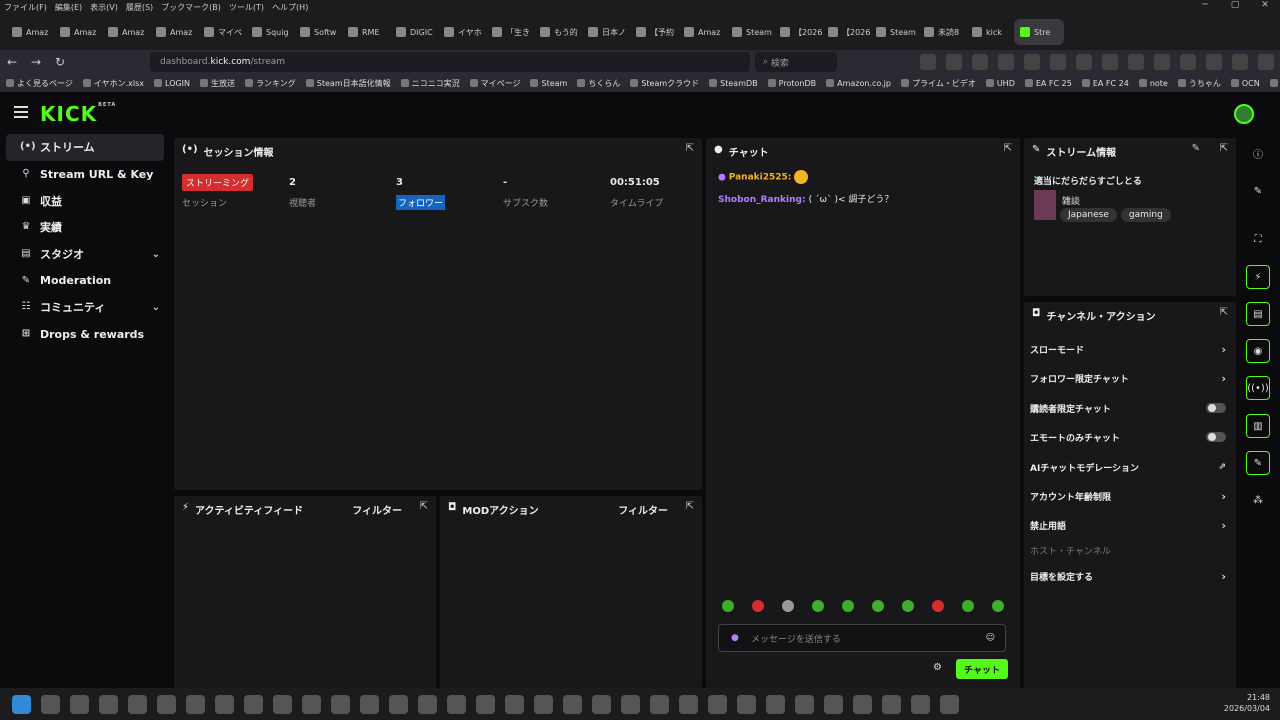 This screenshot has height=720, width=1280. I want to click on edit-icon: ✎, so click(1196, 148).